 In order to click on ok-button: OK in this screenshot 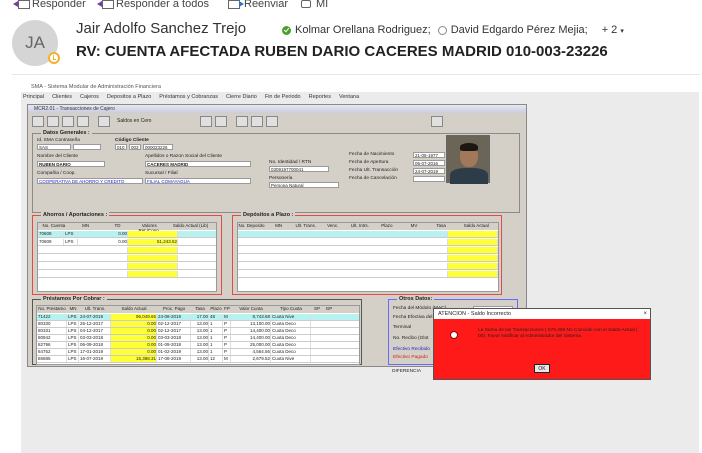, I will do `click(542, 368)`.